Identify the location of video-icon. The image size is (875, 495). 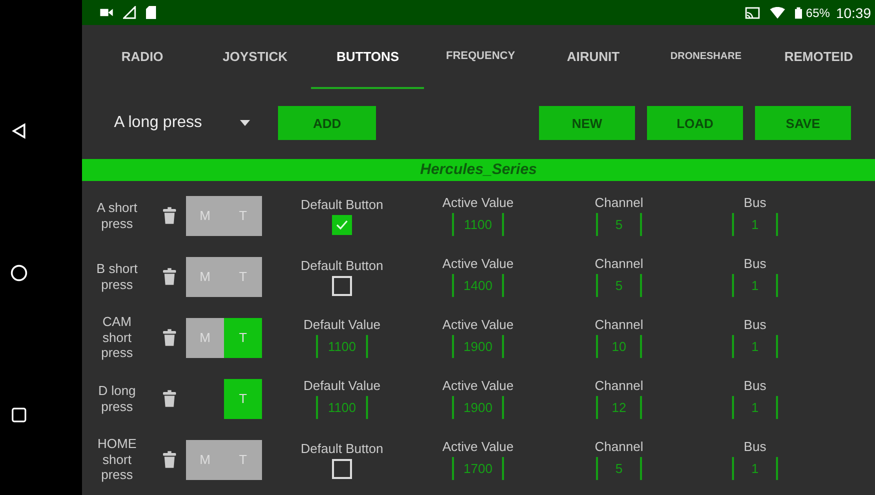
(106, 12).